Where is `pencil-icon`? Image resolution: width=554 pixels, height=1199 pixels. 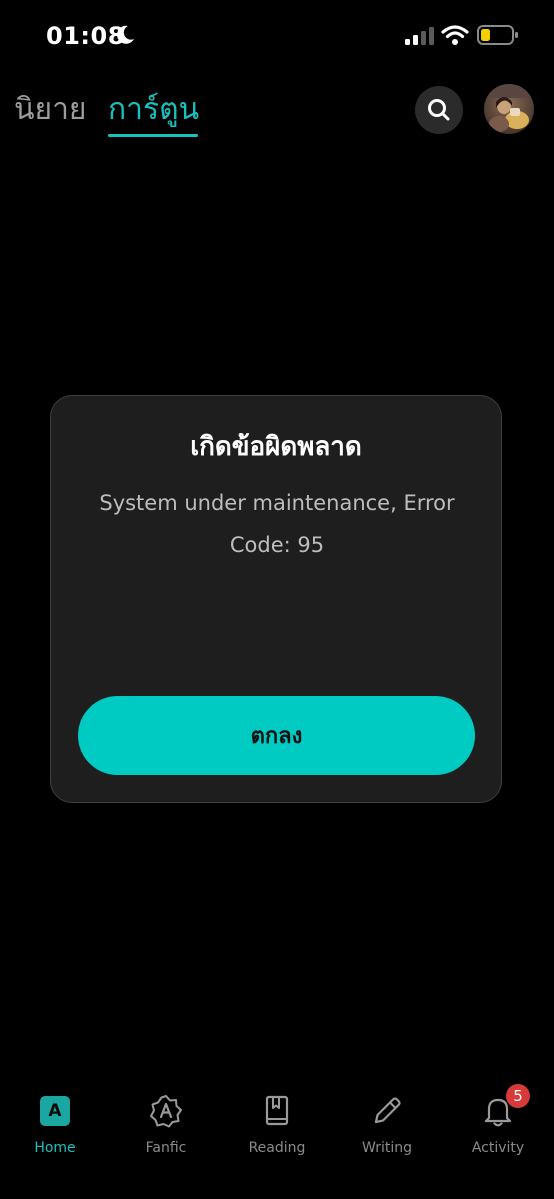
pencil-icon is located at coordinates (387, 1111).